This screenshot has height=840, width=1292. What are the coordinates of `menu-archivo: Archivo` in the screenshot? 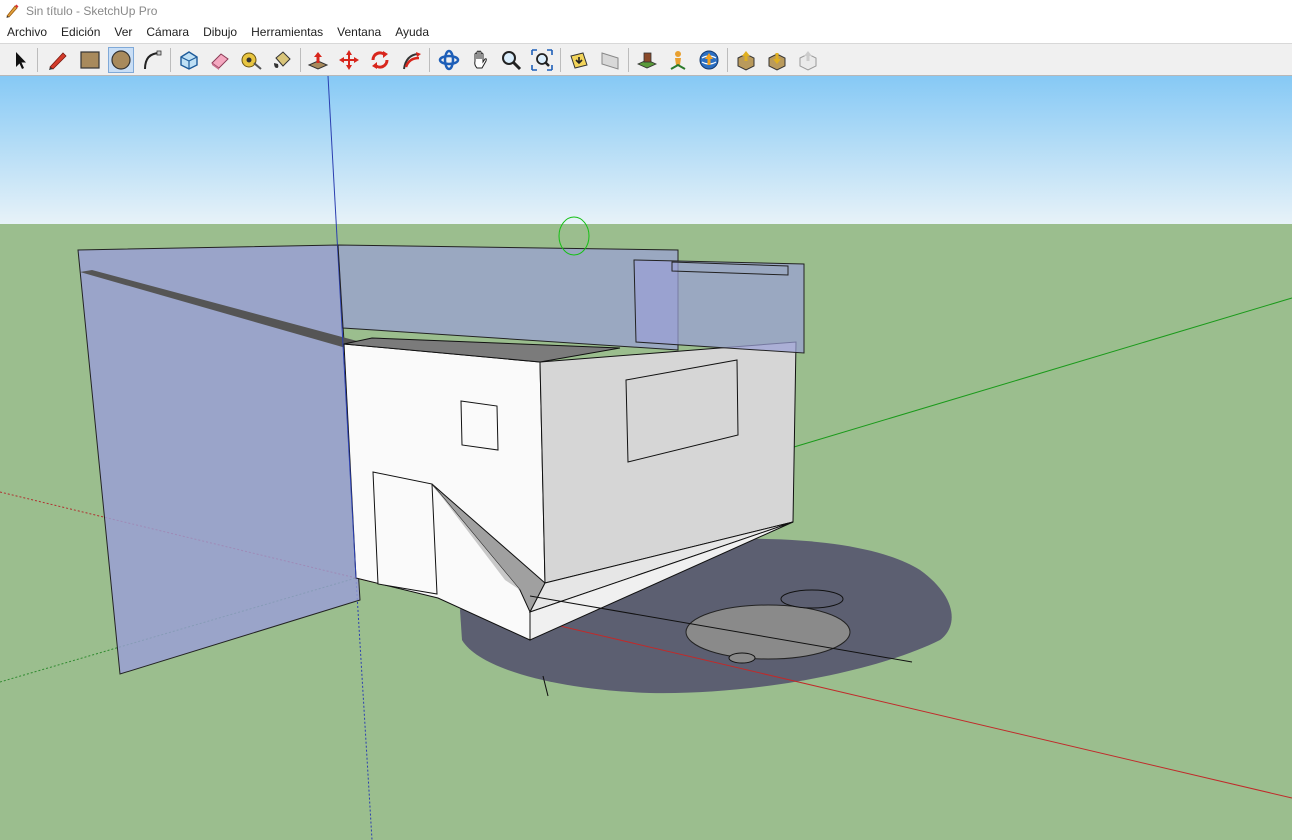 It's located at (27, 32).